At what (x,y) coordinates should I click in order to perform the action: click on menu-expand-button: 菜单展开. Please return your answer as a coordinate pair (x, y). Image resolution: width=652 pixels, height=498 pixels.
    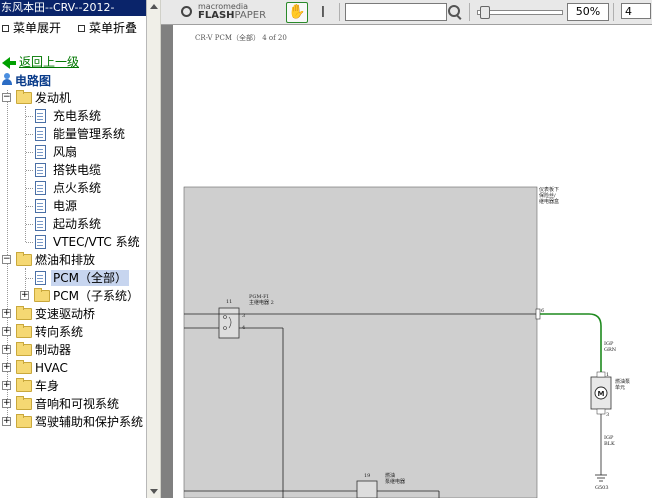
    Looking at the image, I should click on (30, 28).